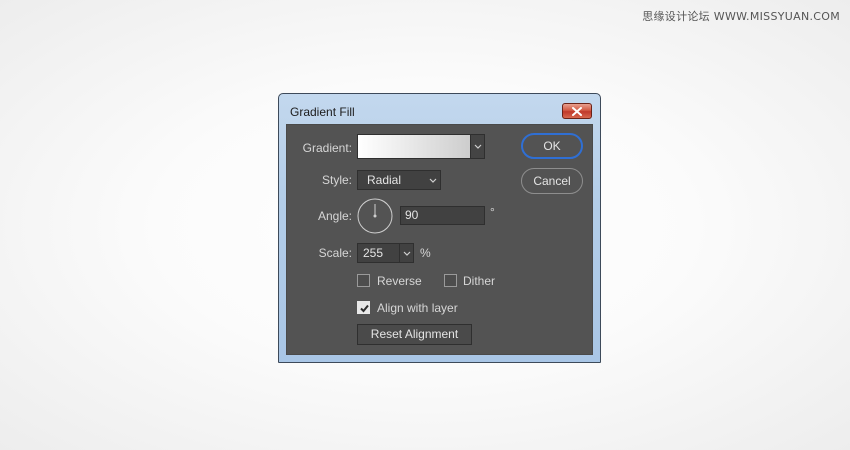  I want to click on scale-unit: %, so click(425, 253).